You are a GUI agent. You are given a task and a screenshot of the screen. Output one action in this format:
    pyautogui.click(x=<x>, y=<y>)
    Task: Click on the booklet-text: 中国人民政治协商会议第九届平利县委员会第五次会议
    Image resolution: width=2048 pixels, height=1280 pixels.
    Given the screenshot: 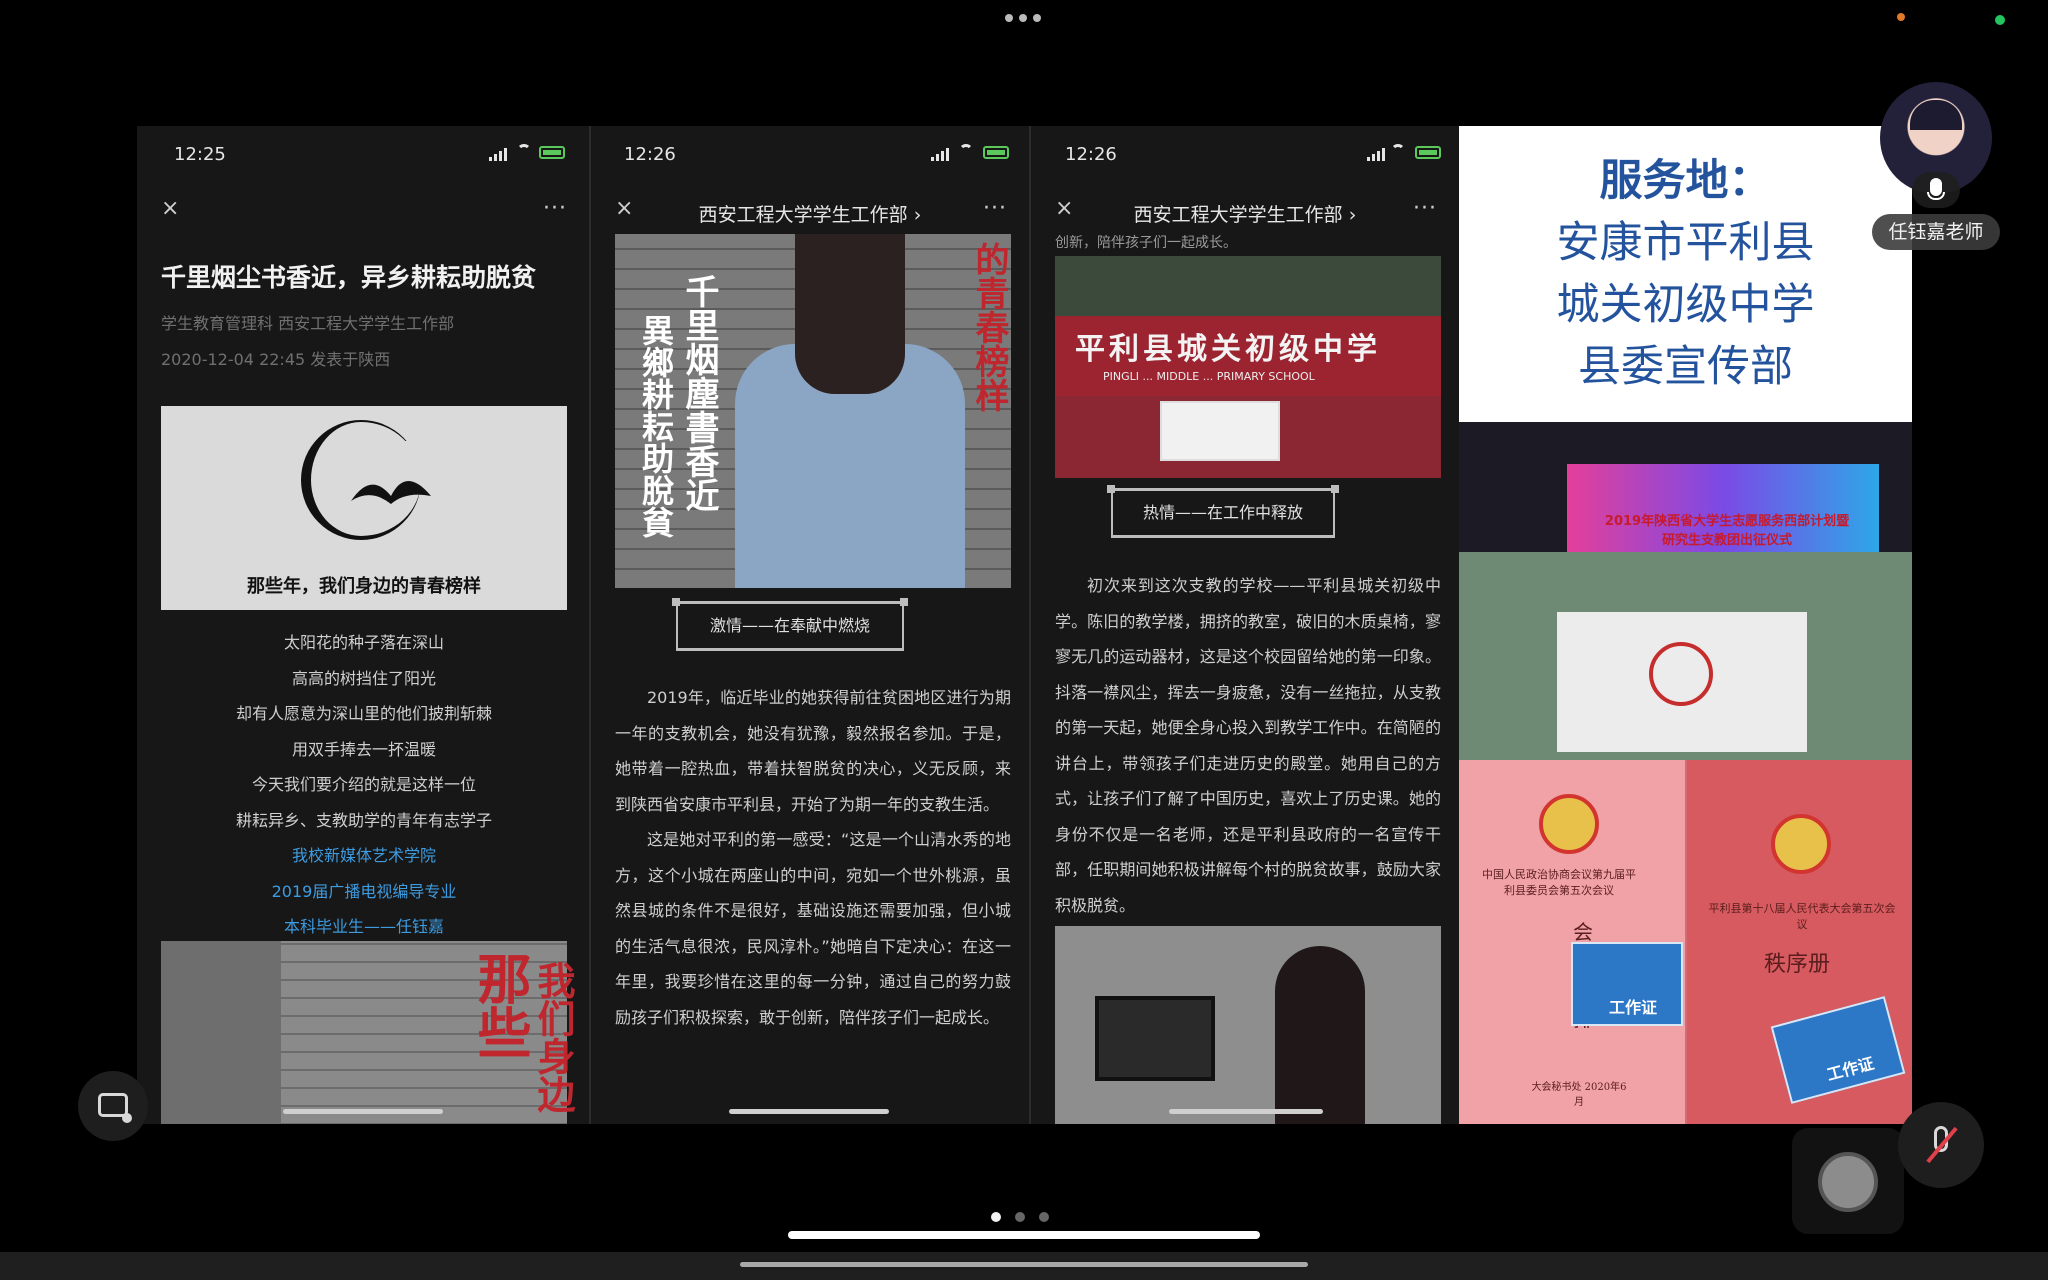 What is the action you would take?
    pyautogui.click(x=1559, y=882)
    